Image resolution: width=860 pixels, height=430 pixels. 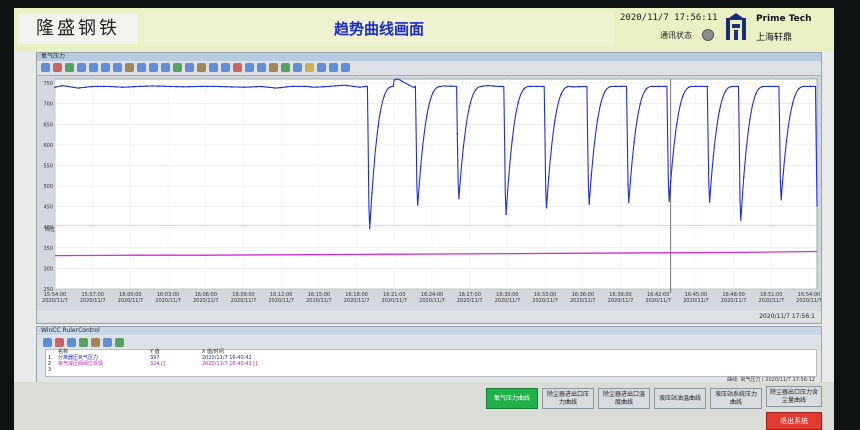 What do you see at coordinates (48, 125) in the screenshot?
I see `y-tick-label: 650` at bounding box center [48, 125].